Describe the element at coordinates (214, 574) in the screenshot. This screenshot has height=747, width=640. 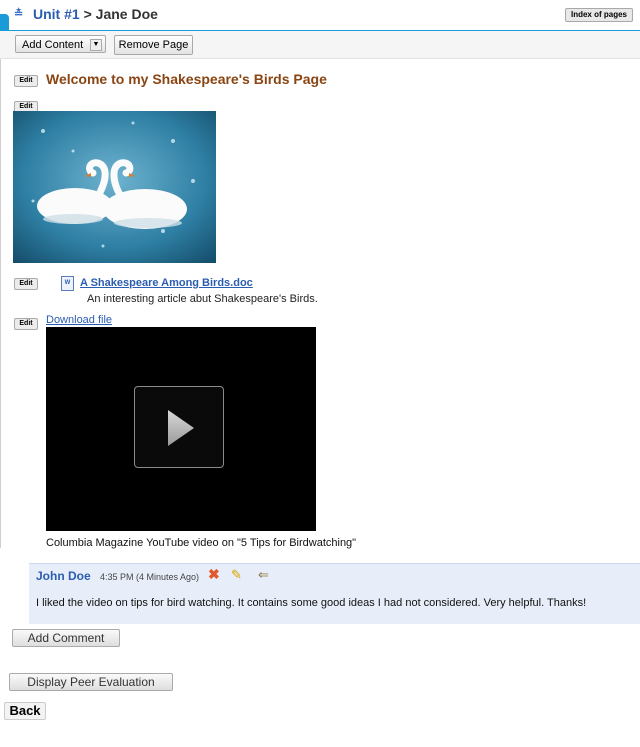
I see `delete-icon: ✖` at that location.